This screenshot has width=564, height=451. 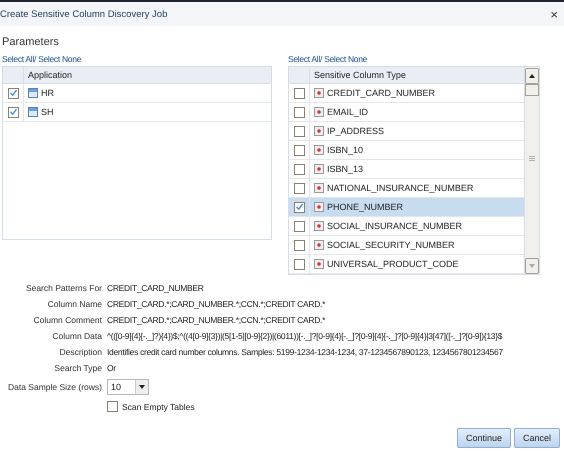 I want to click on table-row: EMAIL_ID, so click(x=406, y=112).